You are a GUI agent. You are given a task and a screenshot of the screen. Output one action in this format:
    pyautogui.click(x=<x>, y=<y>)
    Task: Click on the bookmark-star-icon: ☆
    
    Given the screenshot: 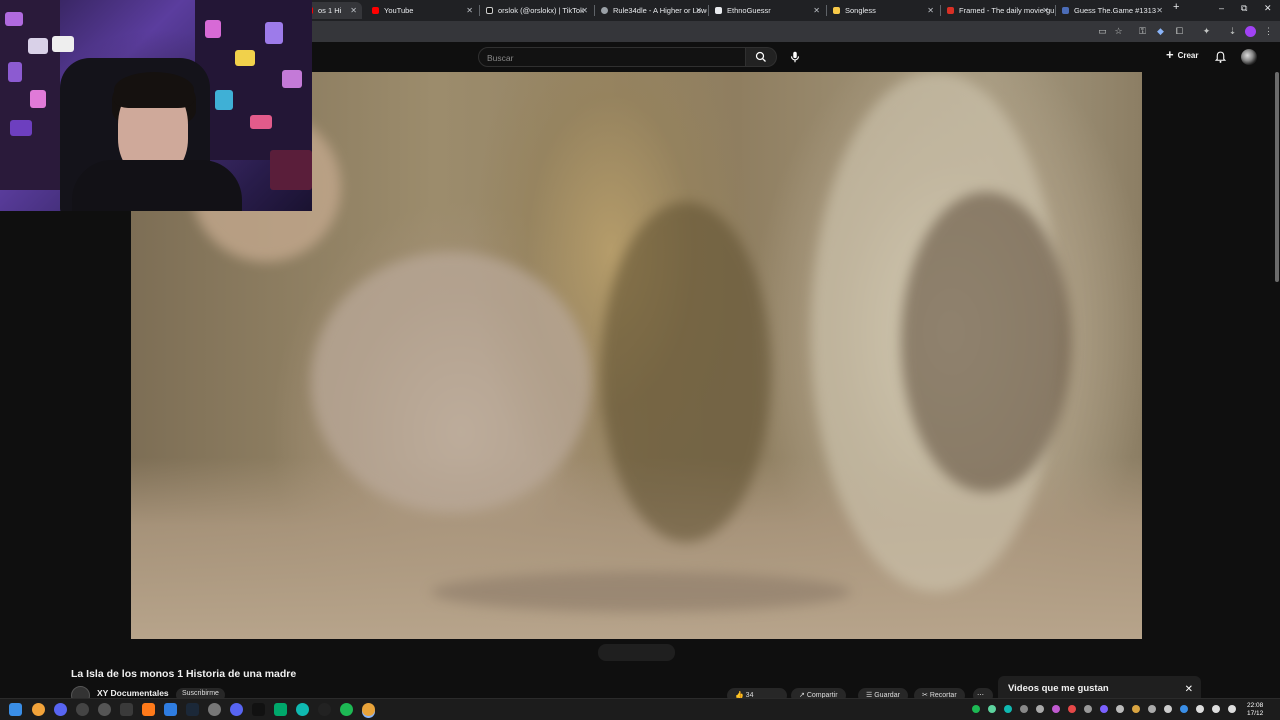 What is the action you would take?
    pyautogui.click(x=1118, y=31)
    